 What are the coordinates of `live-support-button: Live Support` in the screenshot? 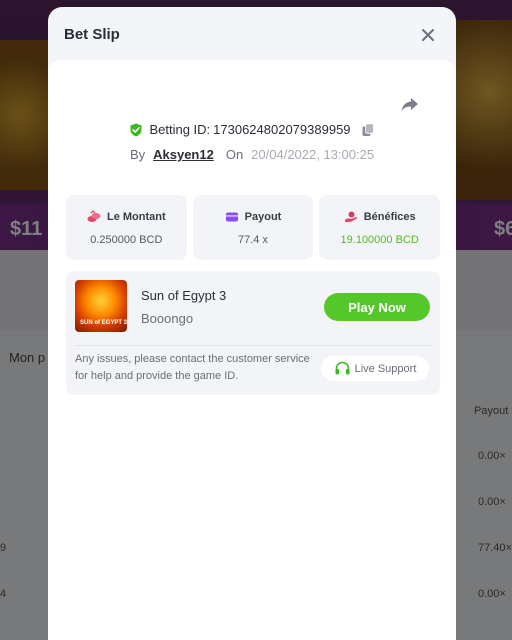 It's located at (375, 368).